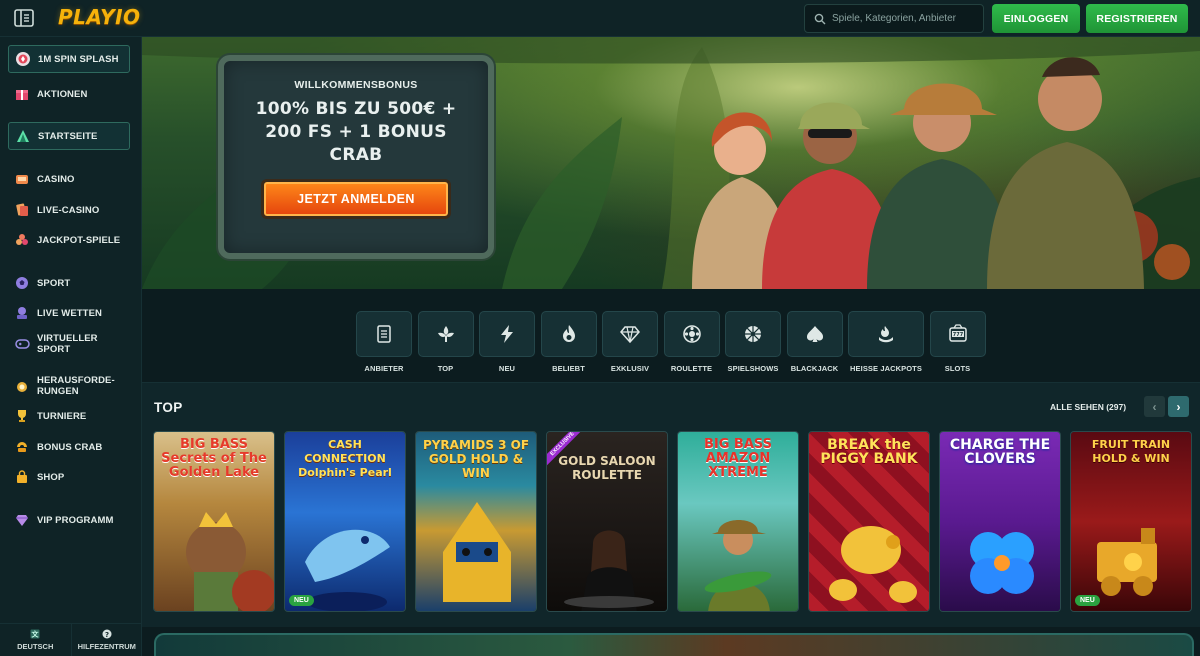  I want to click on category-tile: 777, so click(957, 334).